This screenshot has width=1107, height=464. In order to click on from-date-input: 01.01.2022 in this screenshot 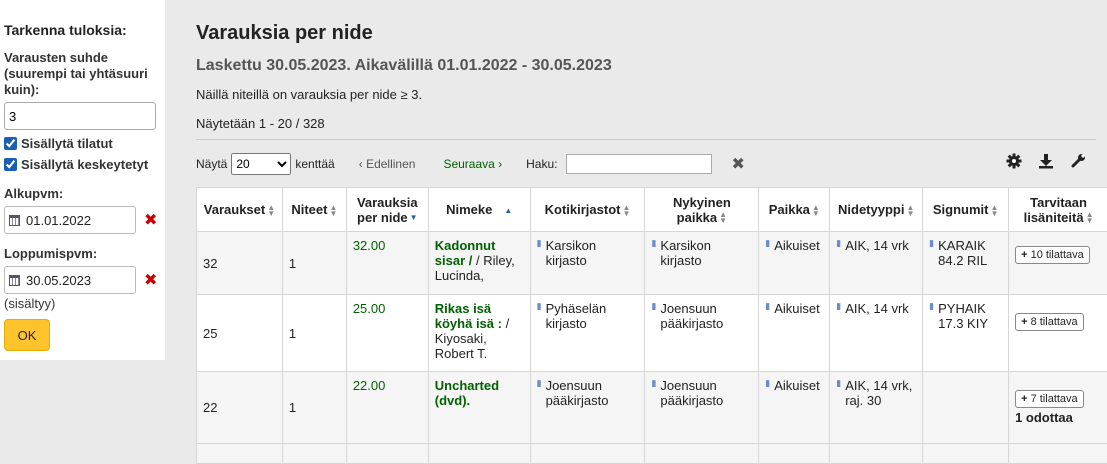, I will do `click(70, 220)`.